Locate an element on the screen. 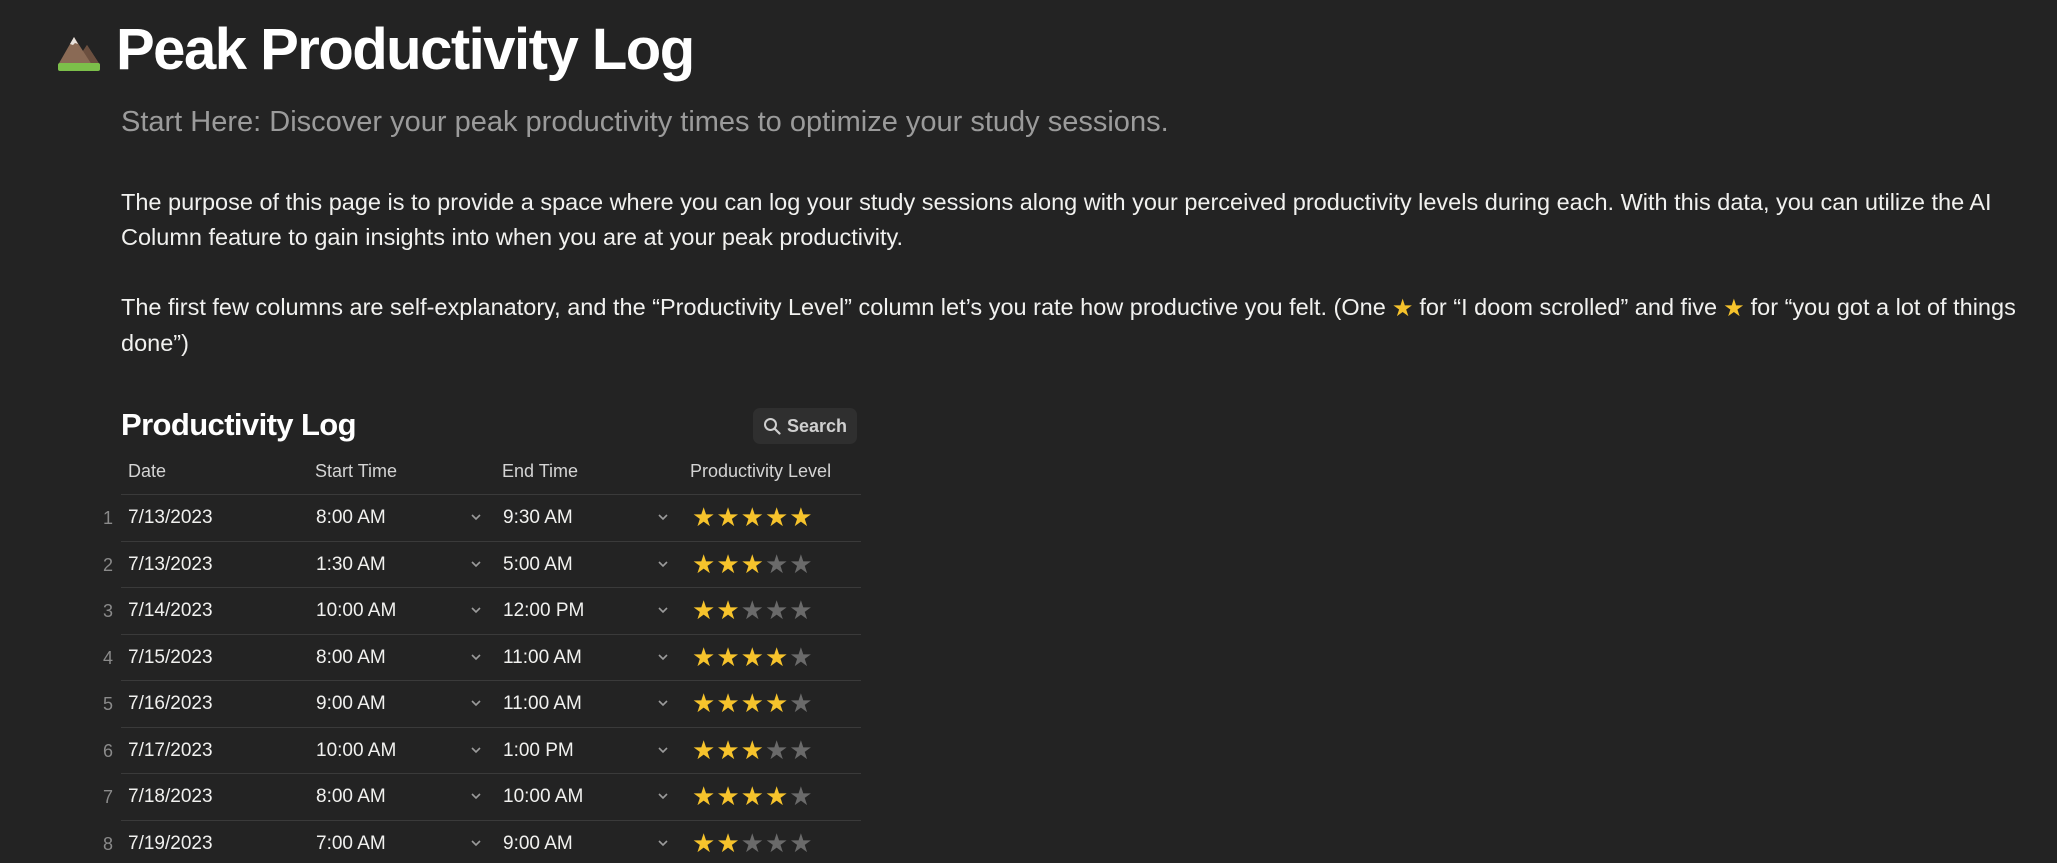 This screenshot has height=863, width=2057. table-row: 6 7/17/2023 10:00 AM 1:00 PM ★ ★ ★ ★ ★ is located at coordinates (482, 751).